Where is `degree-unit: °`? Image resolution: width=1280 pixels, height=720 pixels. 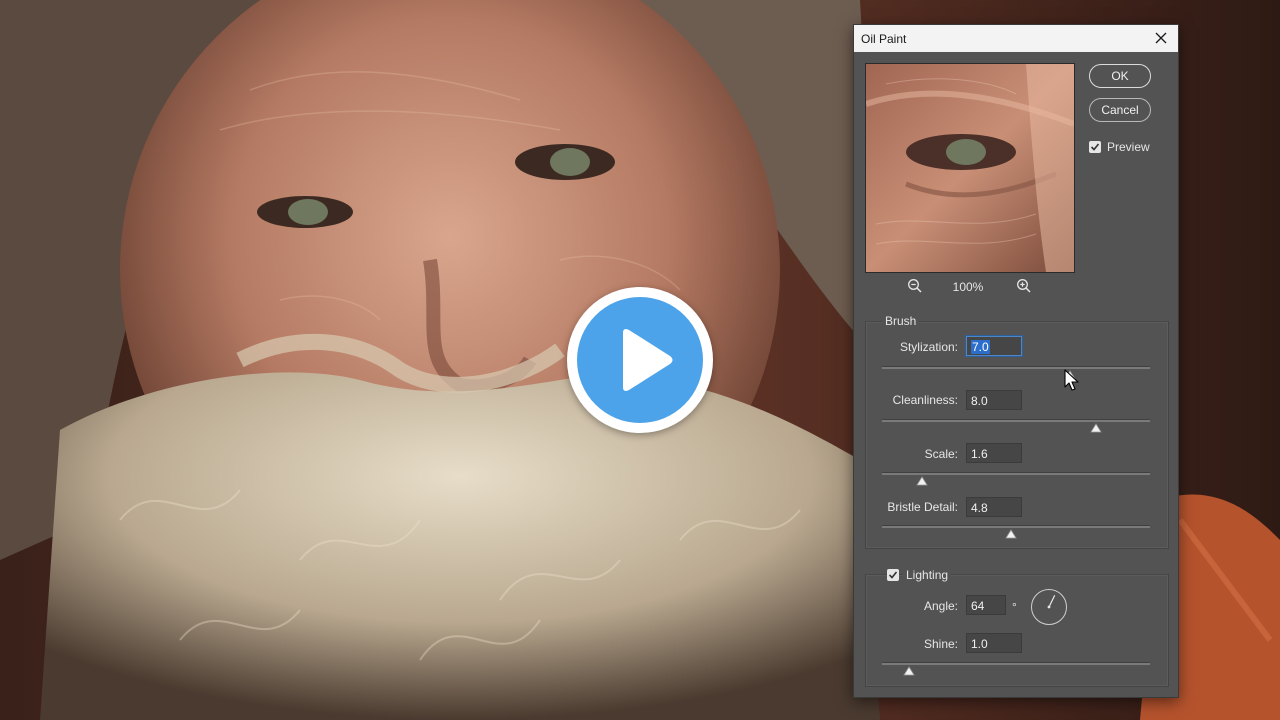 degree-unit: ° is located at coordinates (1014, 607).